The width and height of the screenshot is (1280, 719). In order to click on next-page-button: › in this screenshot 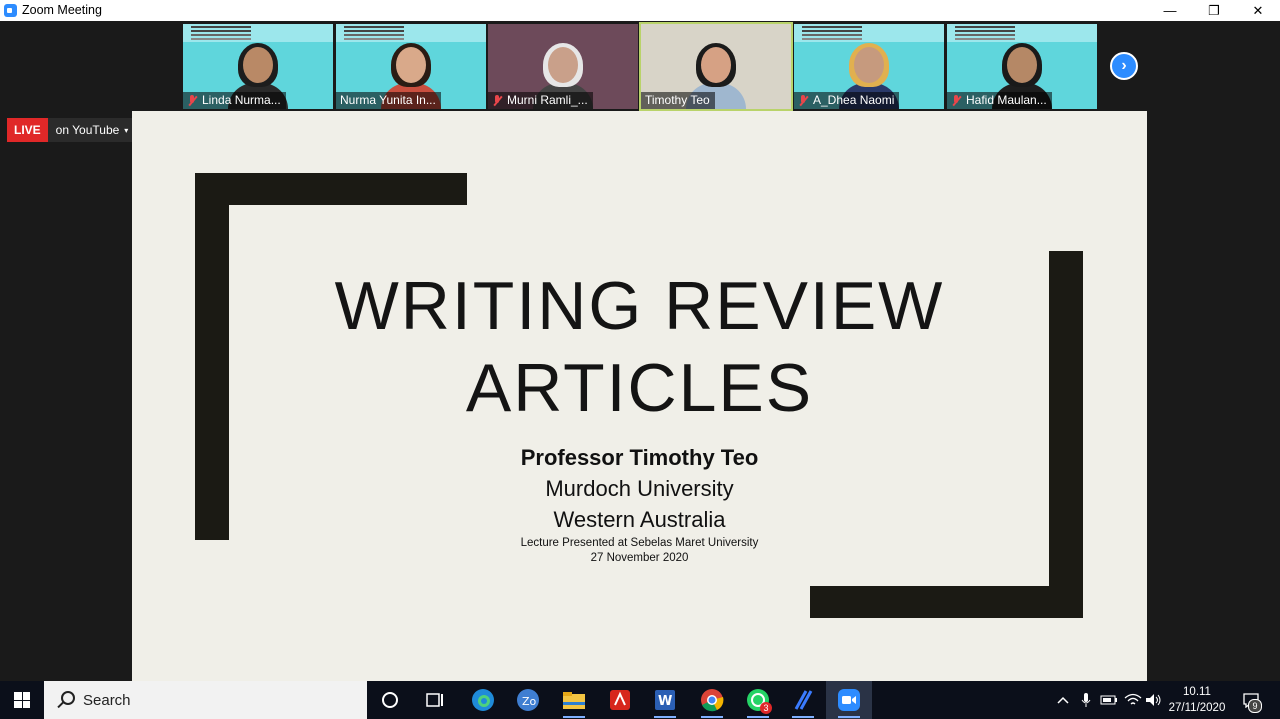, I will do `click(1124, 66)`.